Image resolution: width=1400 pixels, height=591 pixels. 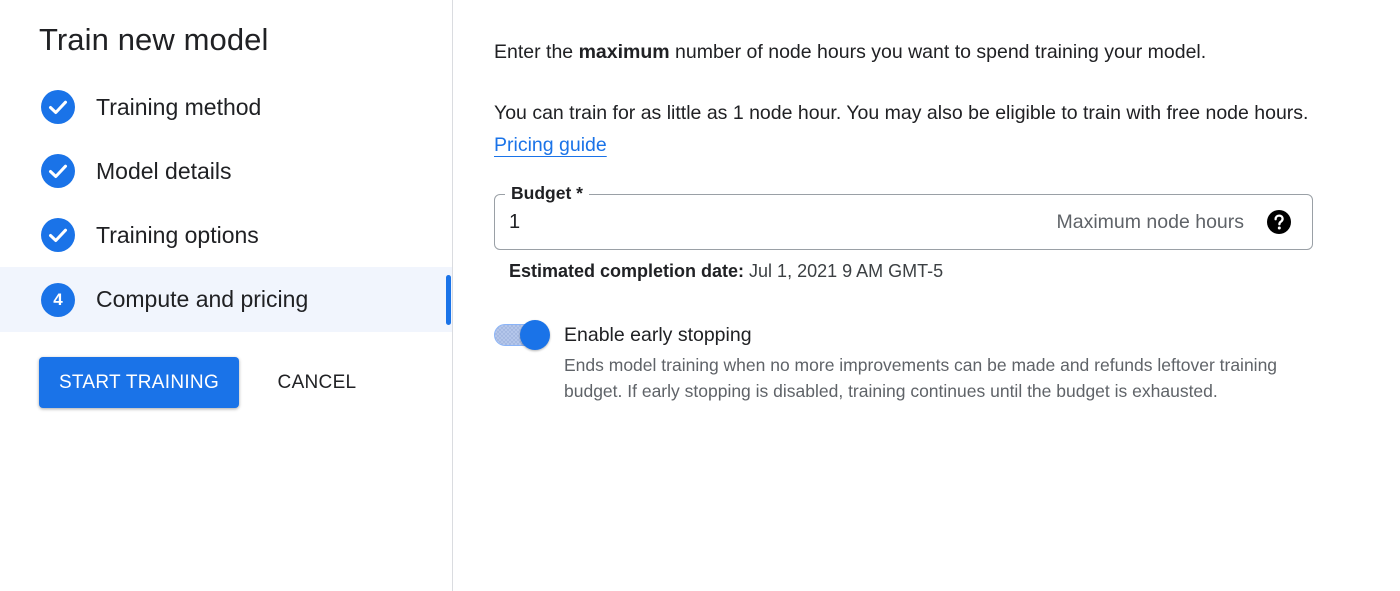 What do you see at coordinates (550, 145) in the screenshot?
I see `pricing-guide-link: Pricing guide` at bounding box center [550, 145].